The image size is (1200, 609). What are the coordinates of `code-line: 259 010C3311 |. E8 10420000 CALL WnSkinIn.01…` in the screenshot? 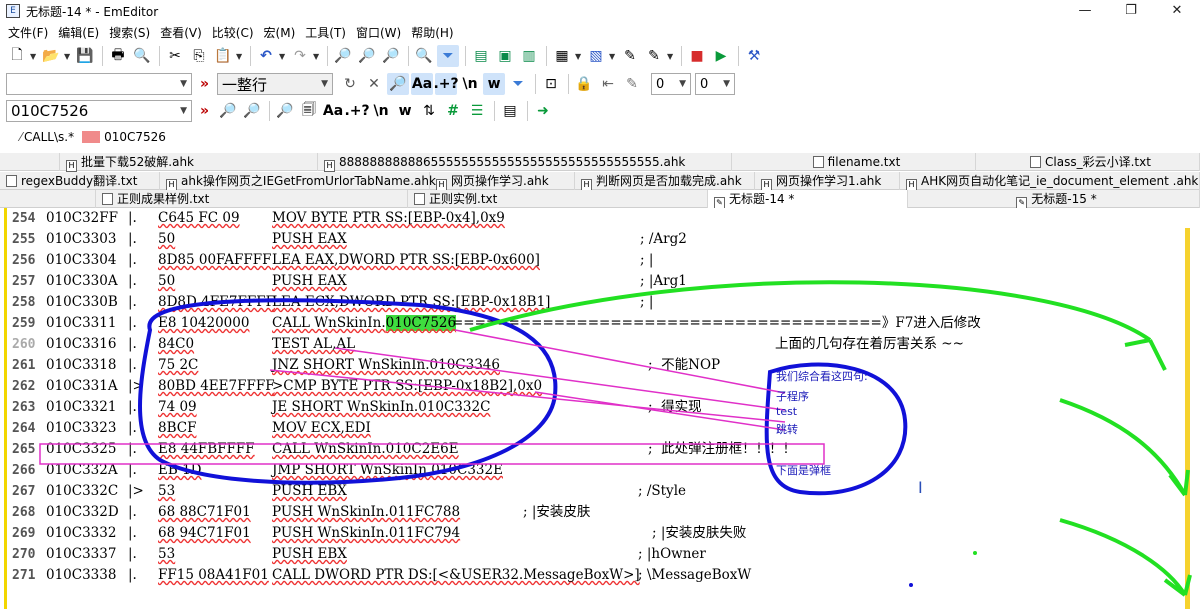 It's located at (590, 323).